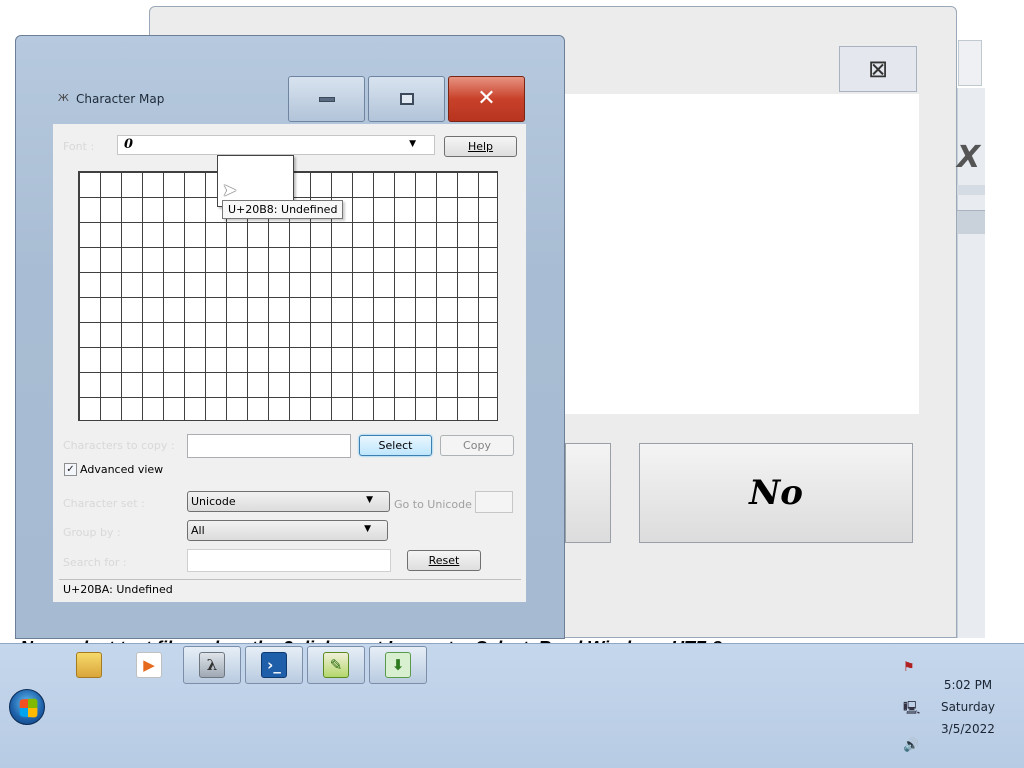 The width and height of the screenshot is (1024, 768). What do you see at coordinates (911, 746) in the screenshot?
I see `volume-icon: 🔊` at bounding box center [911, 746].